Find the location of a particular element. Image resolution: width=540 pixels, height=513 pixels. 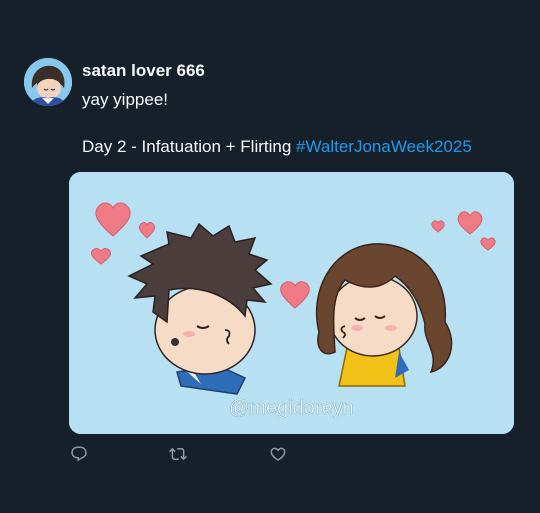

post-action-bar is located at coordinates (182, 454).